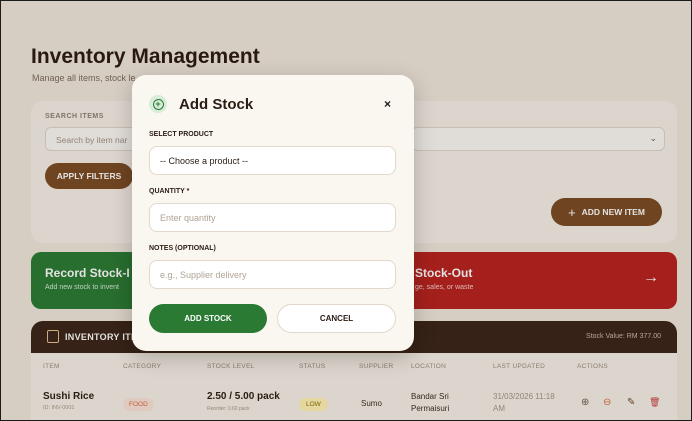 The image size is (692, 421). I want to click on select-product-label: SELECT PRODUCT, so click(181, 134).